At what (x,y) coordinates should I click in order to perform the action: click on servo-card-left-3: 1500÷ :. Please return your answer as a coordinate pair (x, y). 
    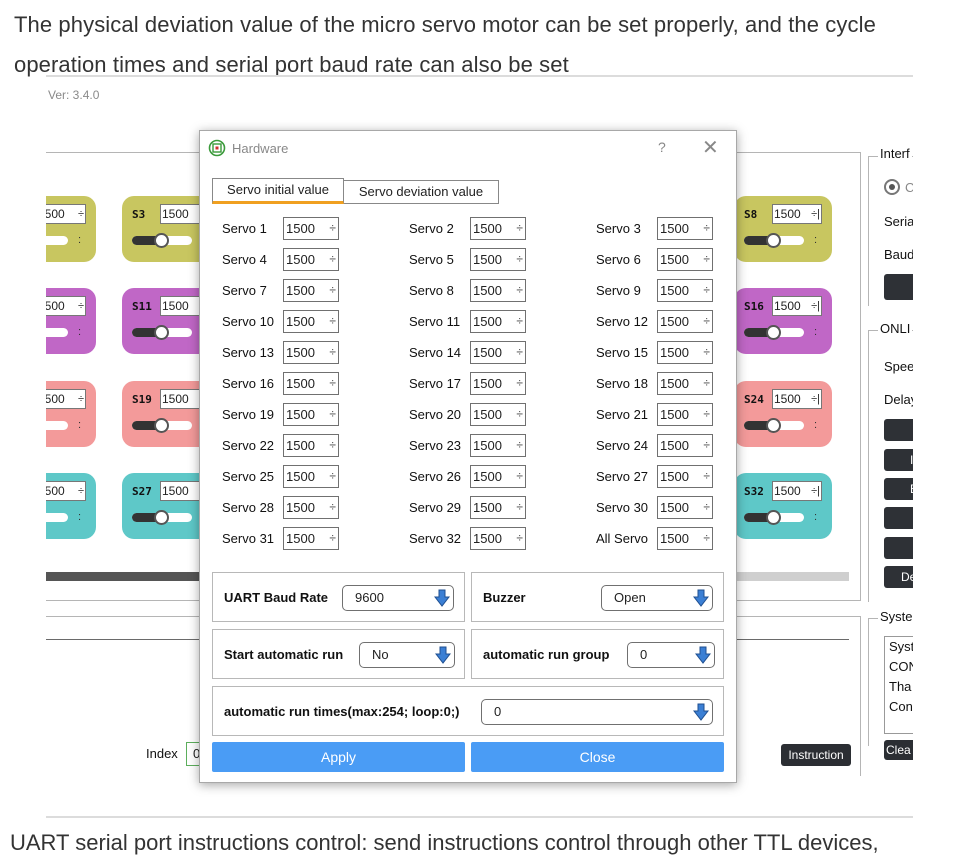
    Looking at the image, I should click on (71, 414).